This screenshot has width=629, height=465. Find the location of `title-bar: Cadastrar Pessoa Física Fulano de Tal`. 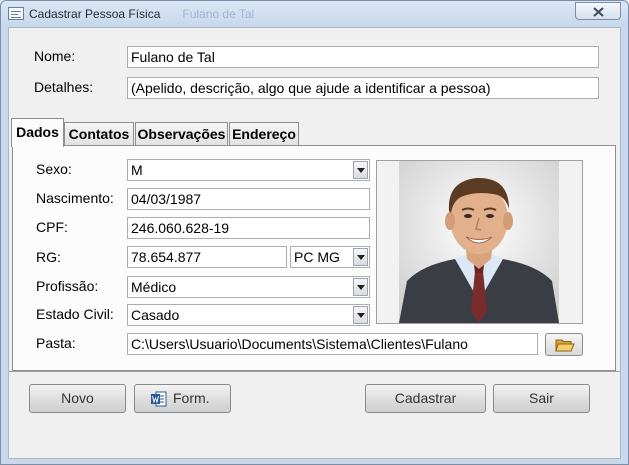

title-bar: Cadastrar Pessoa Física Fulano de Tal is located at coordinates (314, 14).